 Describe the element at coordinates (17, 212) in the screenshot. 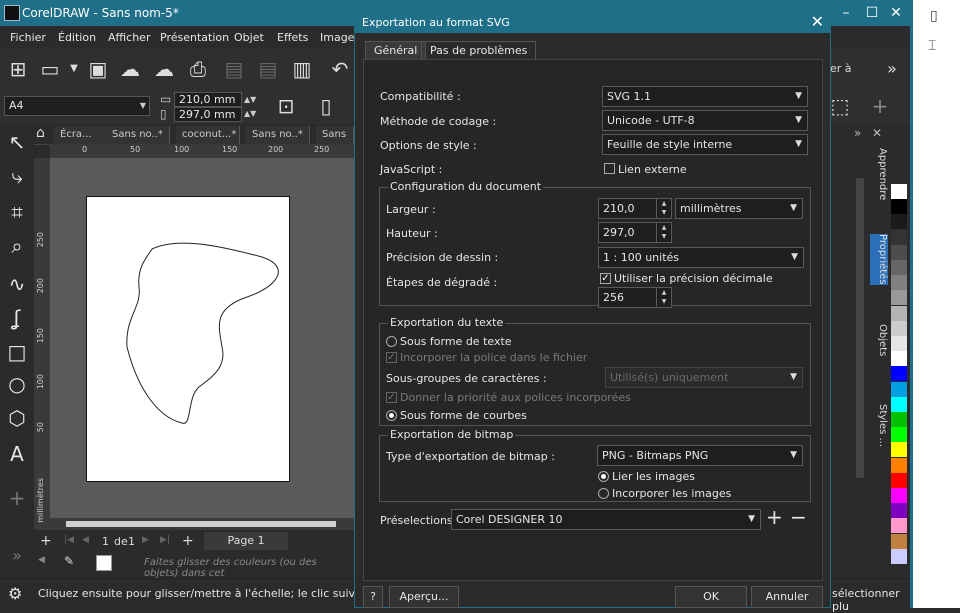

I see `crop-tool-icon: ⌗` at that location.